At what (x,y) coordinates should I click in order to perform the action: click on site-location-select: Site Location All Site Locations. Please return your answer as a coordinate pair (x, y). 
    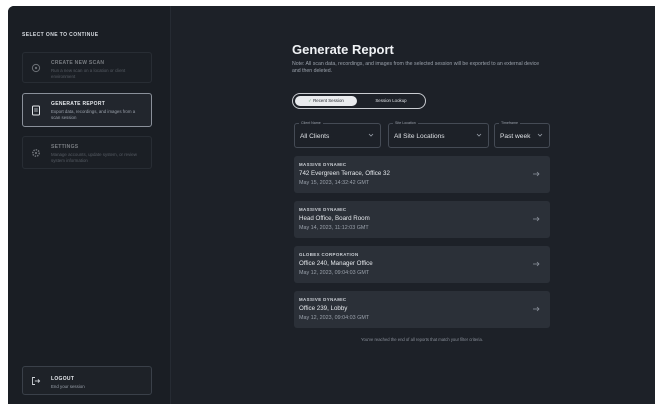
    Looking at the image, I should click on (438, 134).